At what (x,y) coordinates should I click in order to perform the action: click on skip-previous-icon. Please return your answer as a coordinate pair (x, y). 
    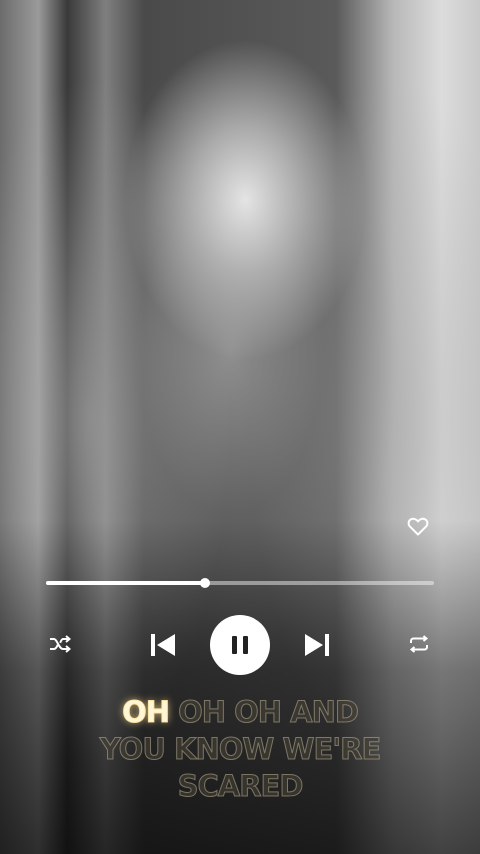
    Looking at the image, I should click on (163, 645).